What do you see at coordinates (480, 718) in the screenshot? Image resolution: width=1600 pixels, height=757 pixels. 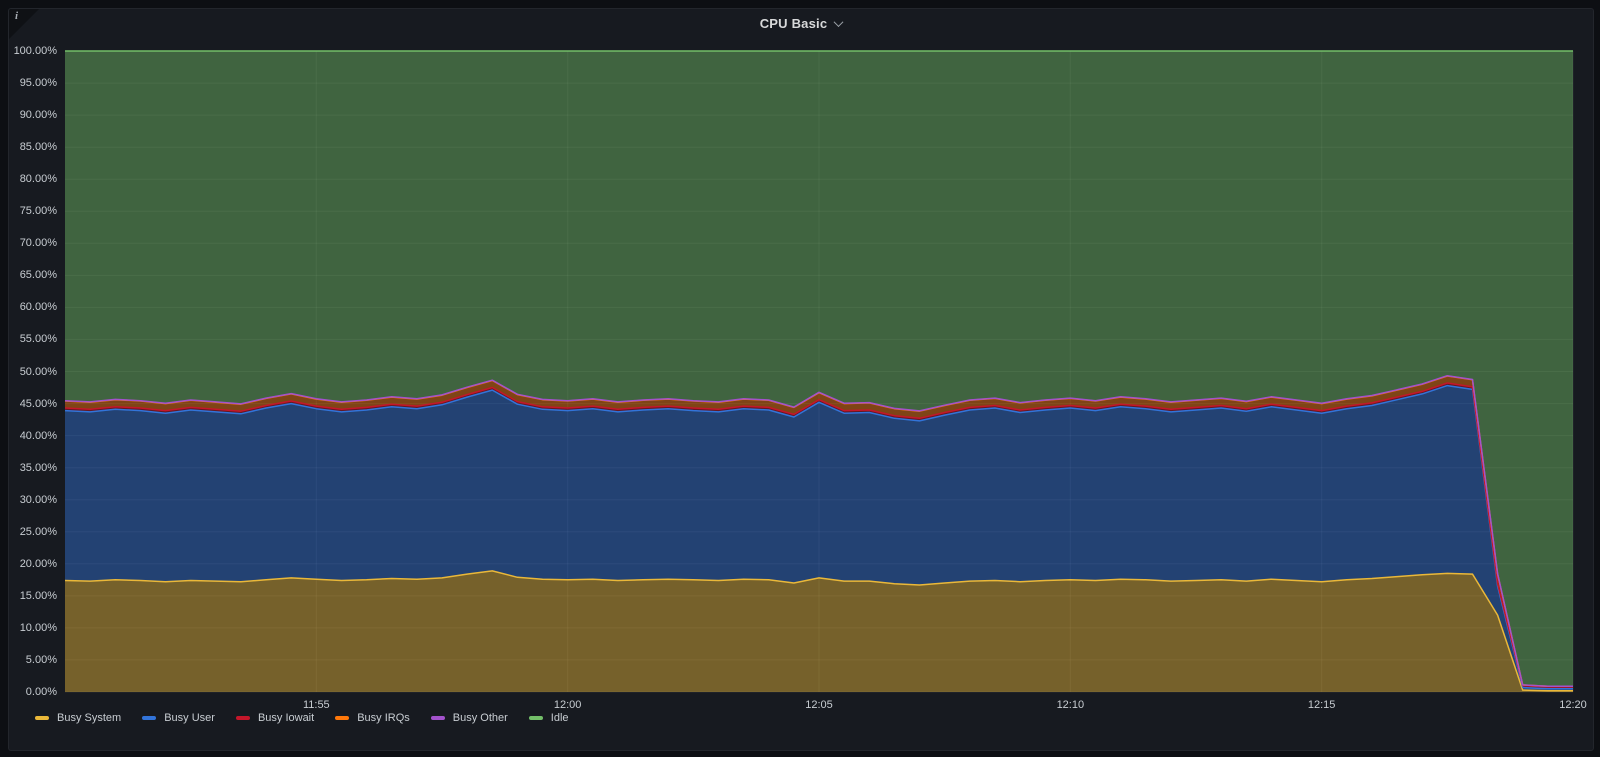 I see `legend-label: Busy Other` at bounding box center [480, 718].